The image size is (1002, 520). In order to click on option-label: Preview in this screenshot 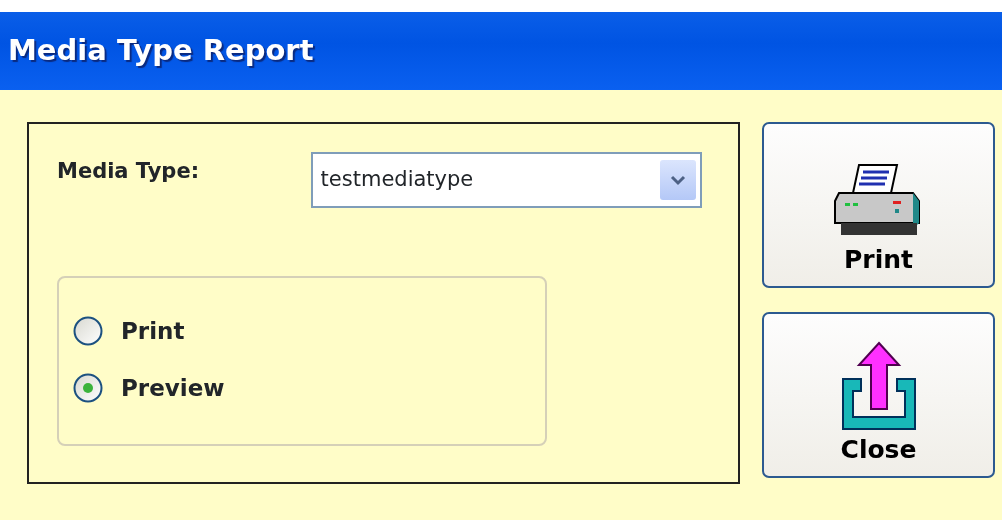, I will do `click(173, 388)`.